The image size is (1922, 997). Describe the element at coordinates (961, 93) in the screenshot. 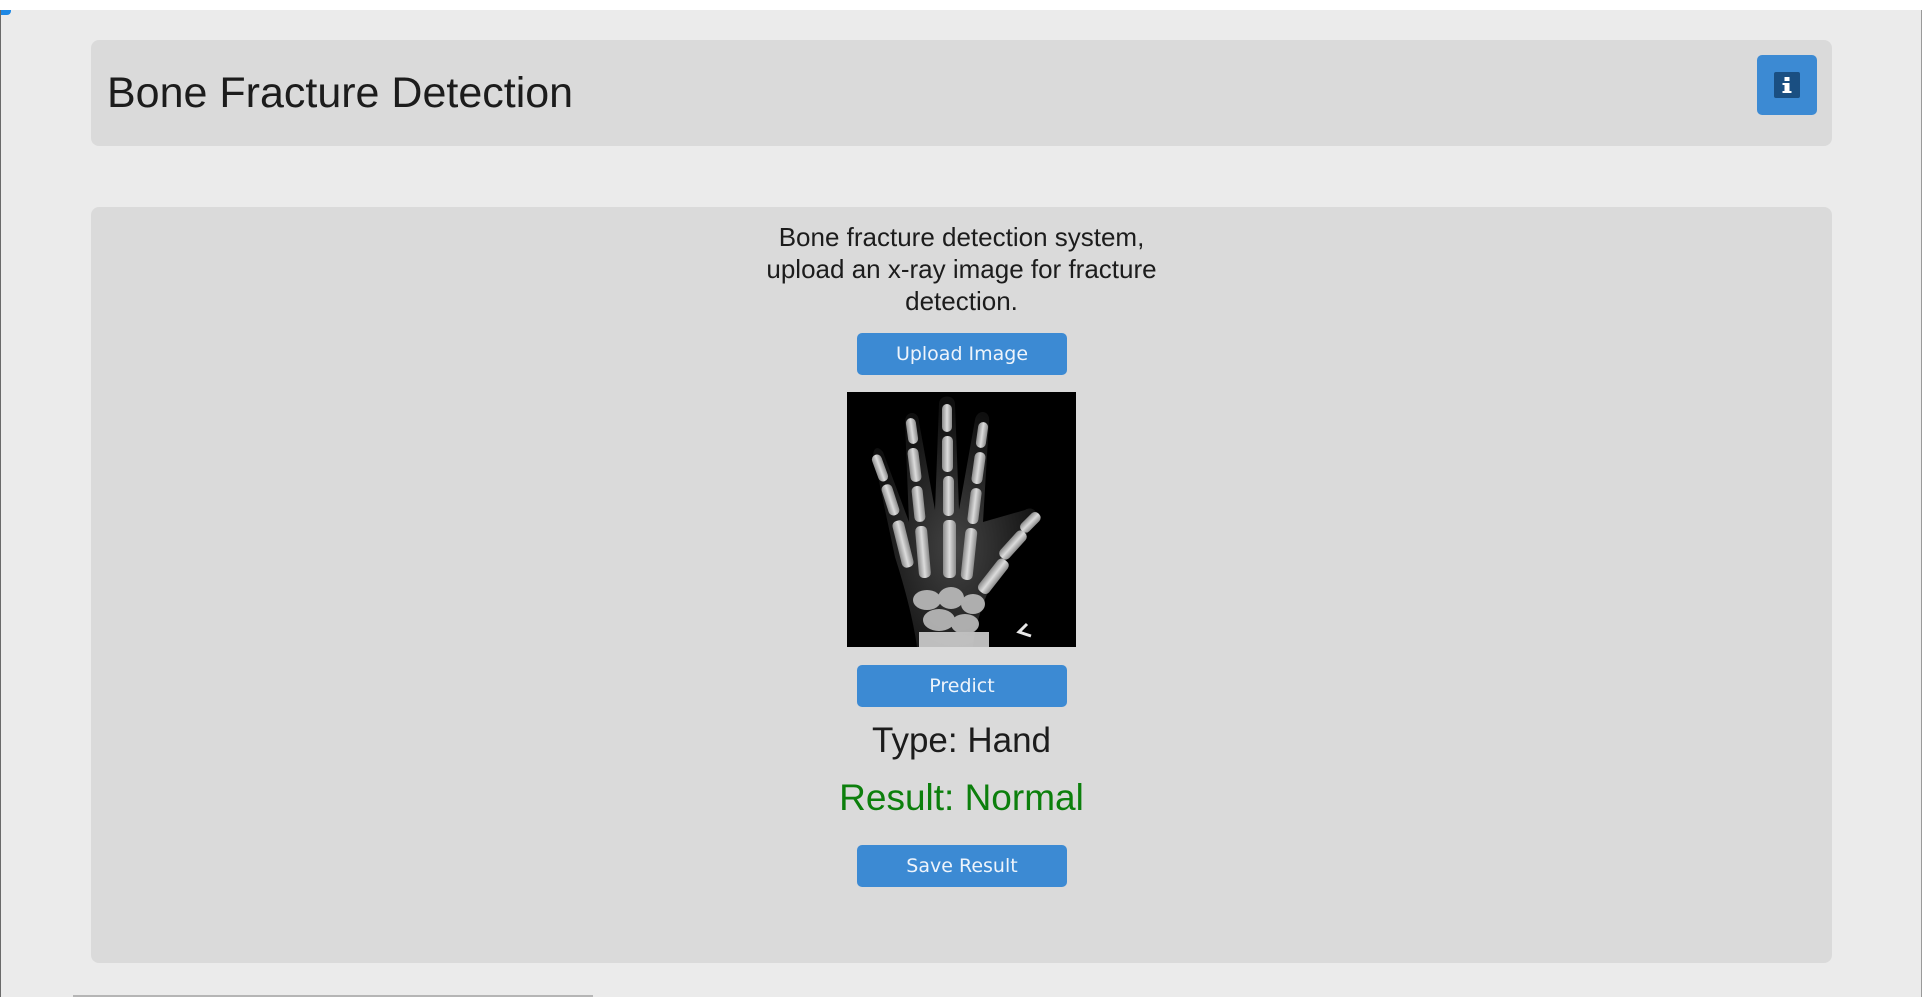

I see `header-panel: Bone Fracture Detection` at that location.